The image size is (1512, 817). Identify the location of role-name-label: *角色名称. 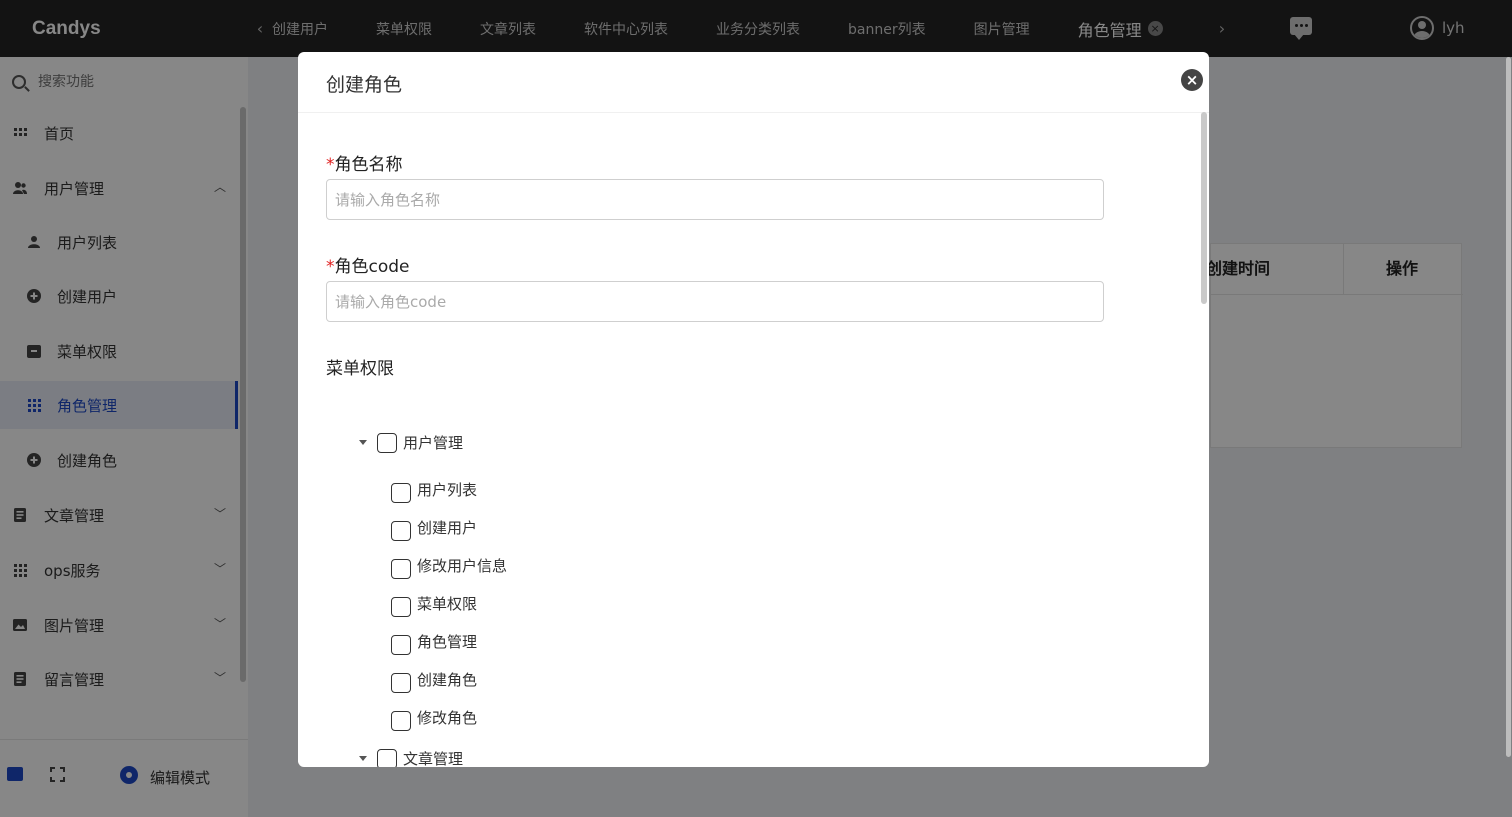
(364, 162).